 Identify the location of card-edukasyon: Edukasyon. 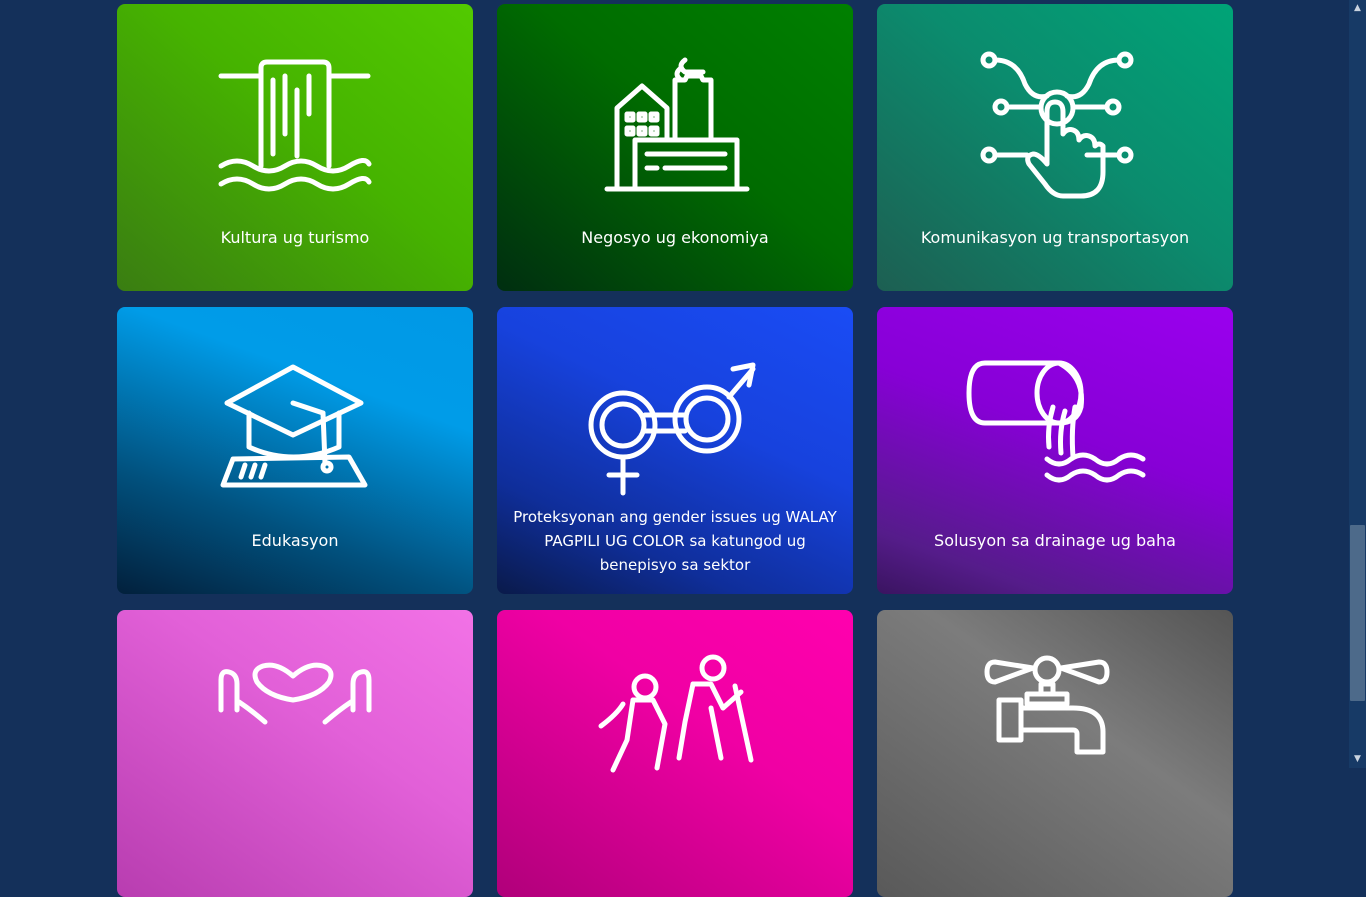
(295, 450).